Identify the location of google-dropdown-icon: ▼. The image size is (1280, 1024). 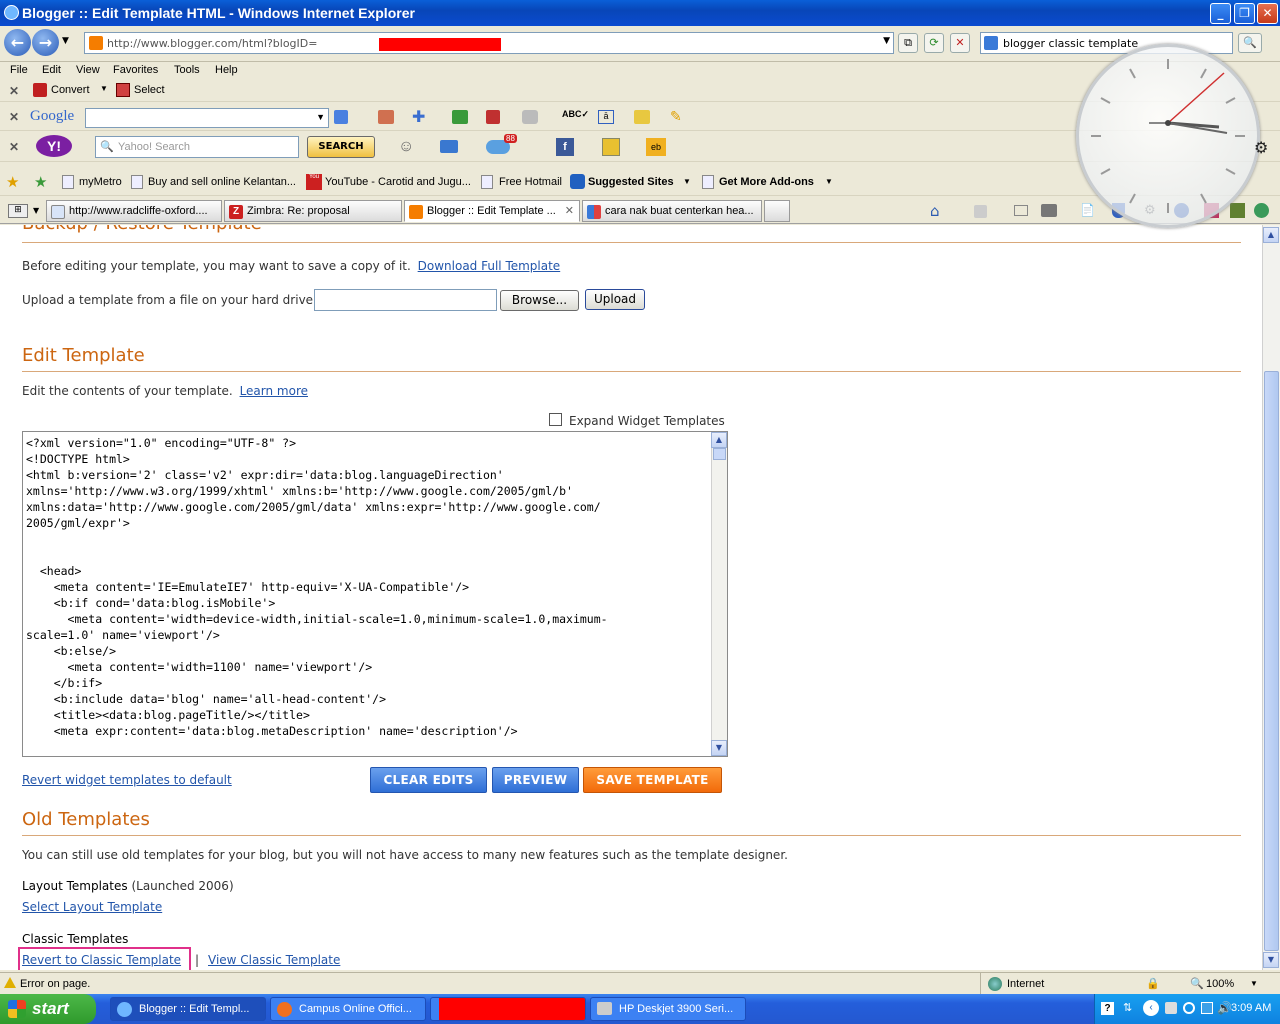
(320, 117).